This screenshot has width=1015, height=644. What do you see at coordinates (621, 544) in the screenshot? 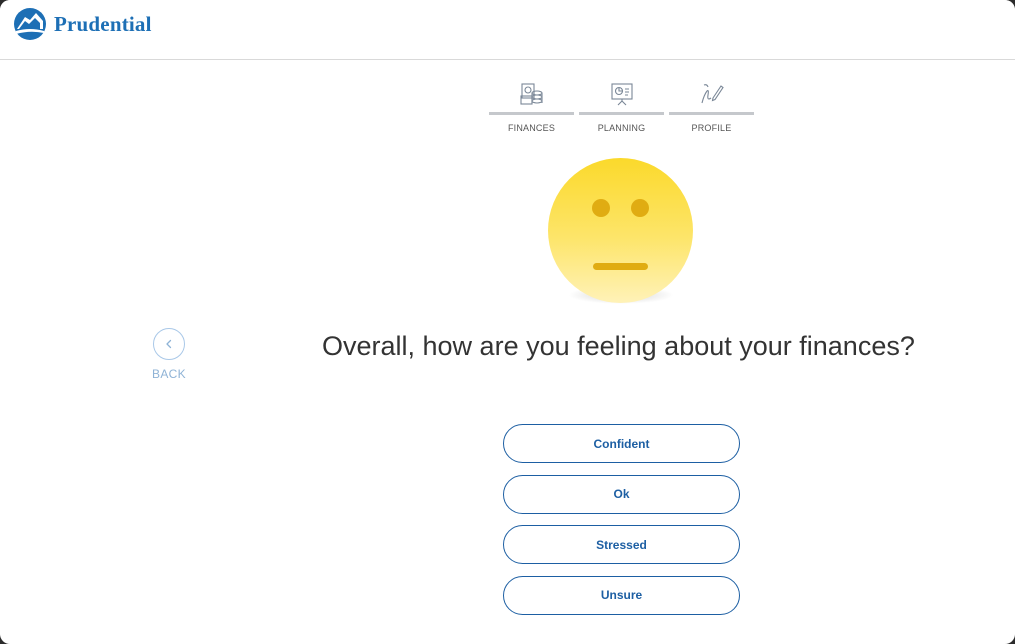
I see `option-stressed-button: Stressed` at bounding box center [621, 544].